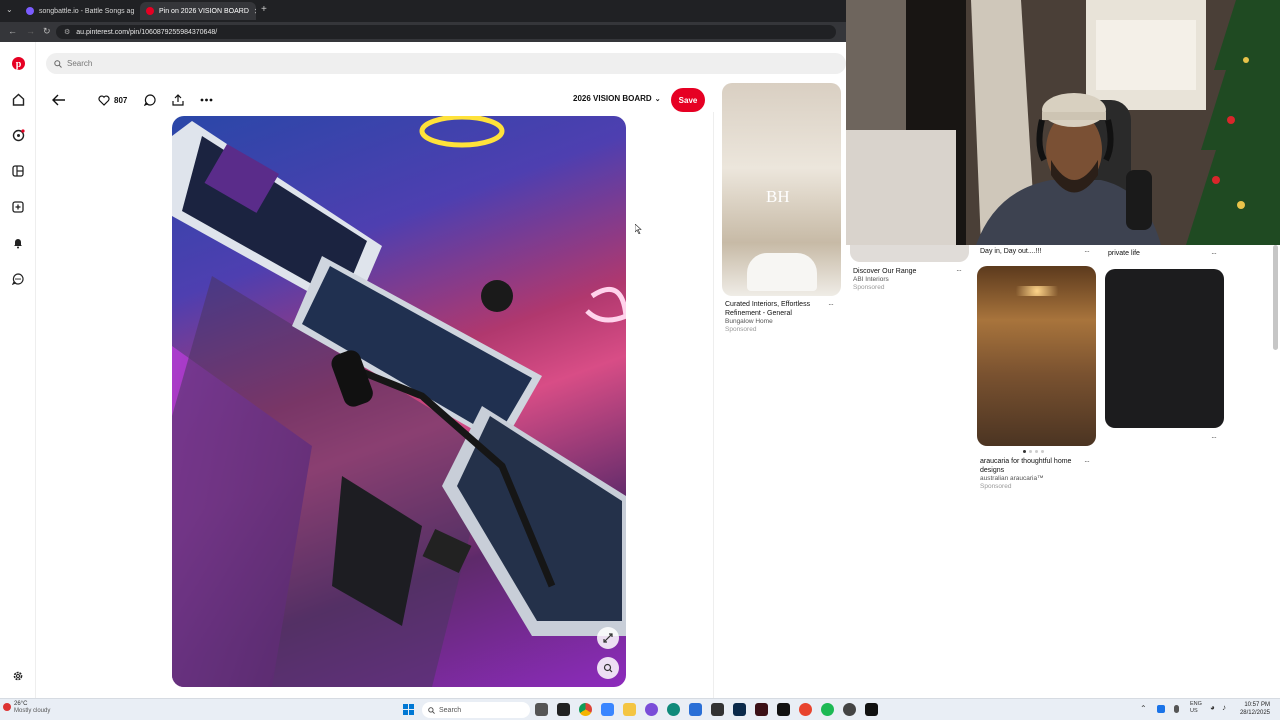  I want to click on tab-pinterest: Pin on 2026 VISION BOARD ✕, so click(198, 11).